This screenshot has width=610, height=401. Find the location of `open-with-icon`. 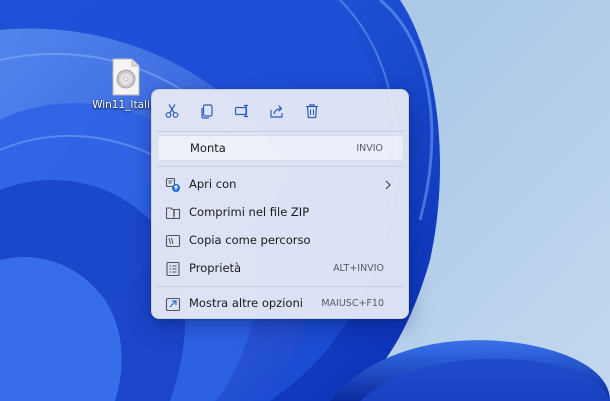

open-with-icon is located at coordinates (172, 184).